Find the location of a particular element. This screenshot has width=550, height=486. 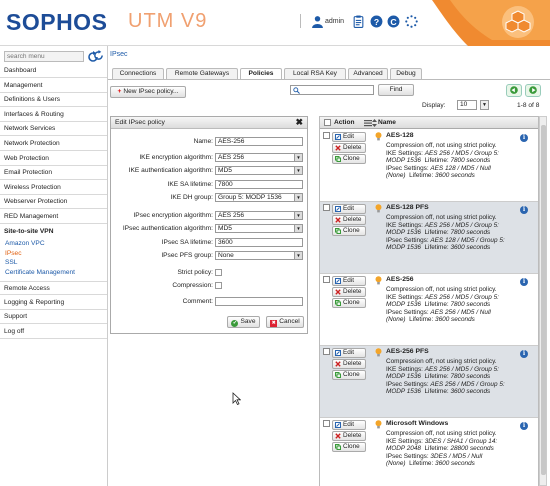

sidebar-item-site-to-site-vpn: Site-to-site VPN is located at coordinates (53, 231).